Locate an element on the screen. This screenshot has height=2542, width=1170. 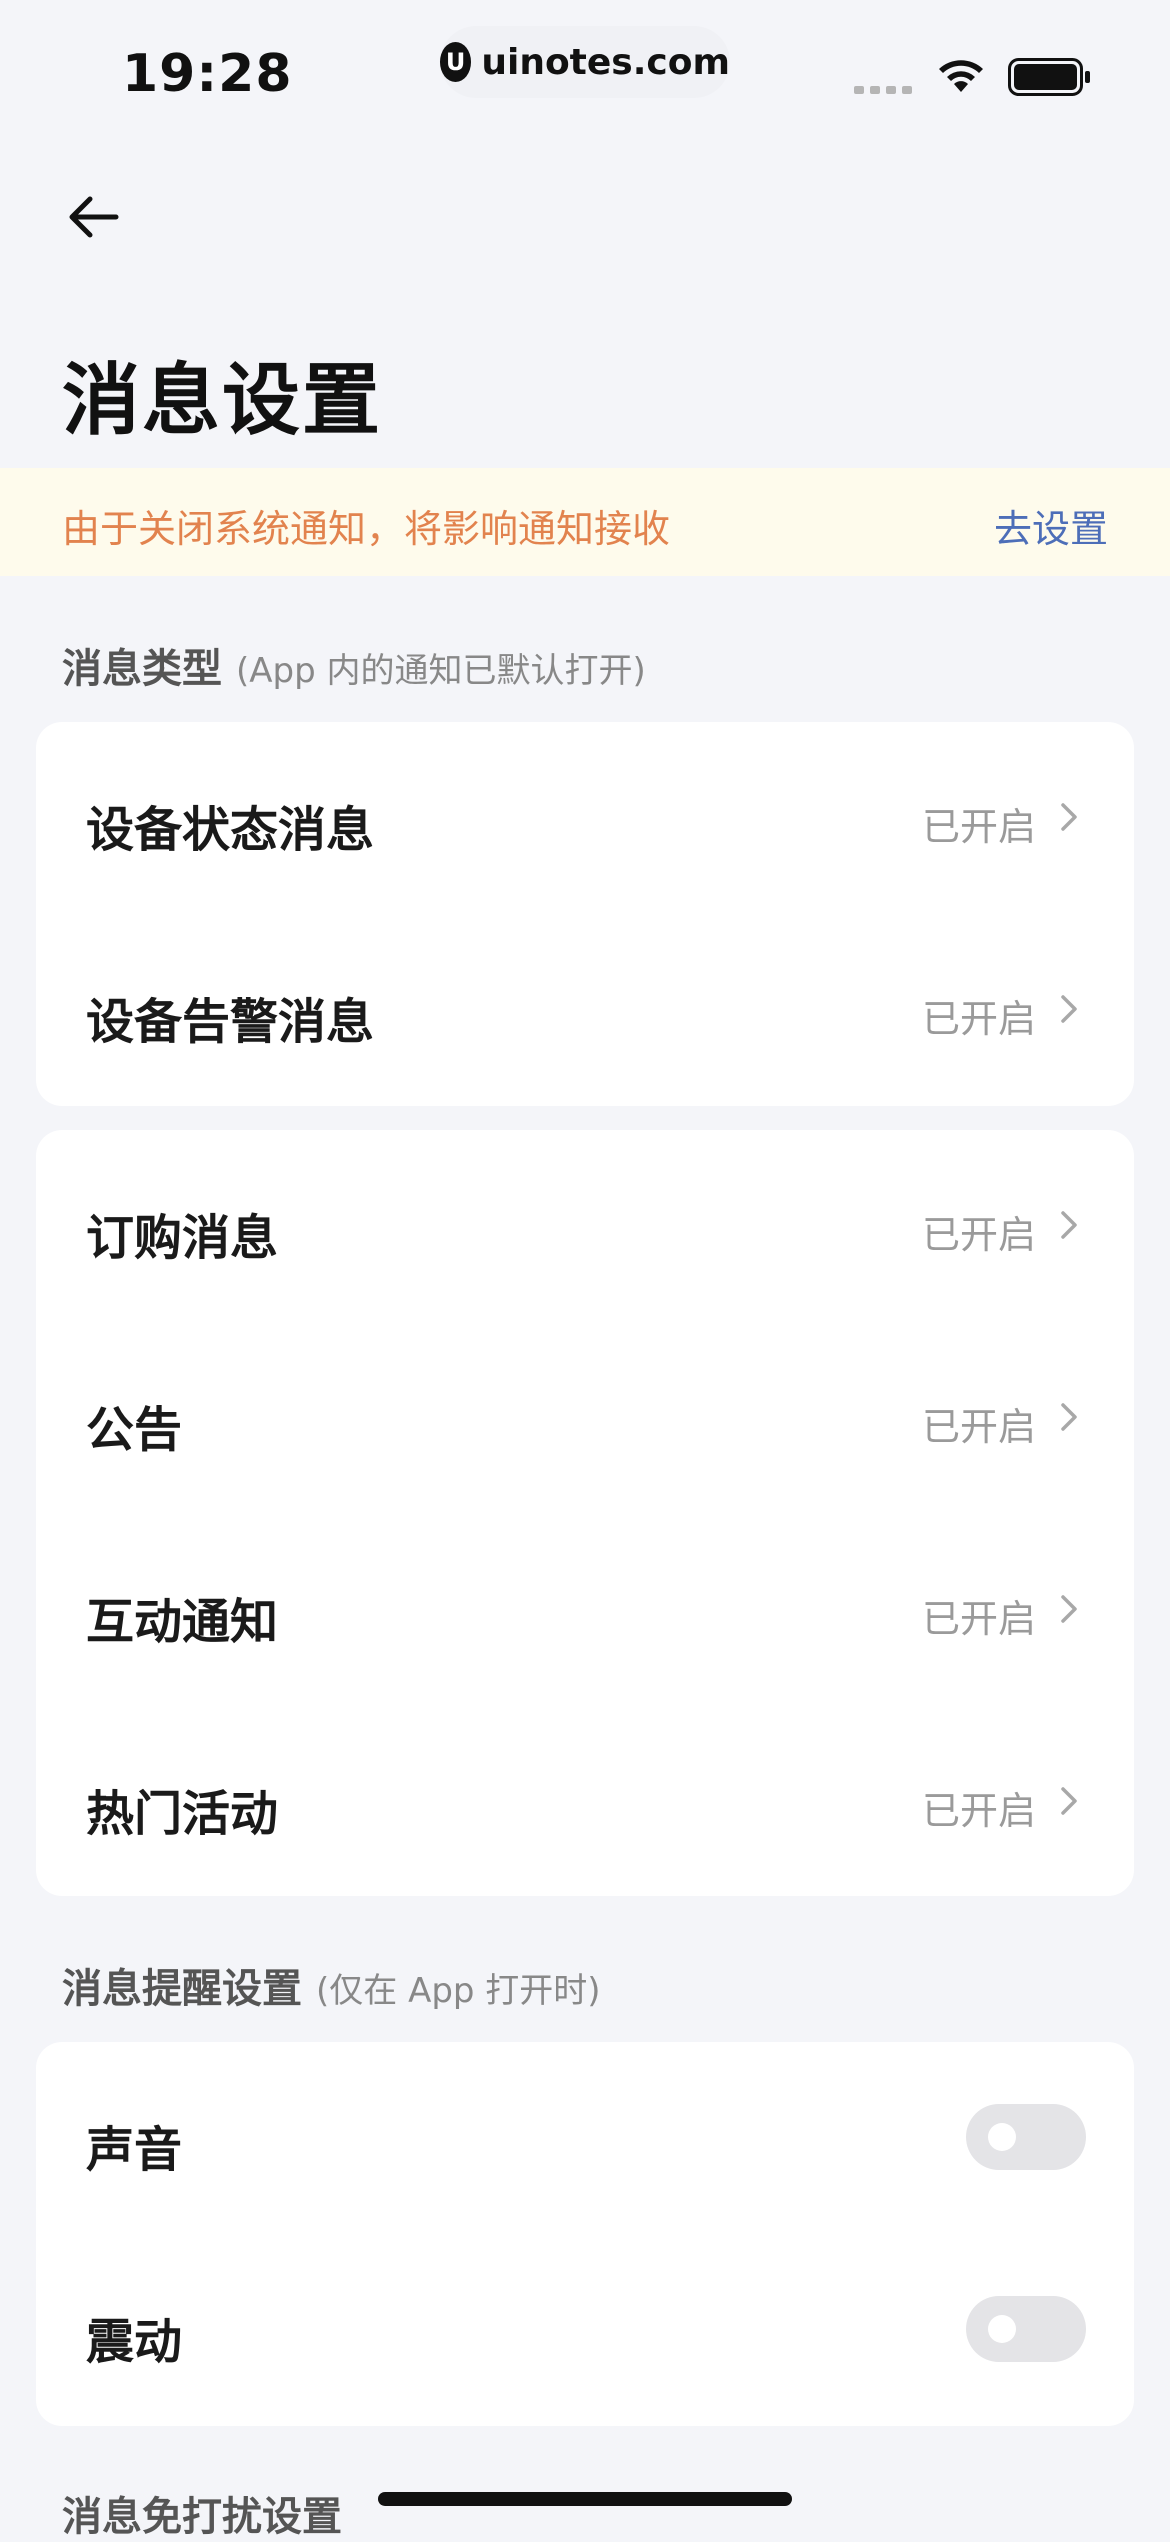
setting-label: 声音 is located at coordinates (134, 2150).